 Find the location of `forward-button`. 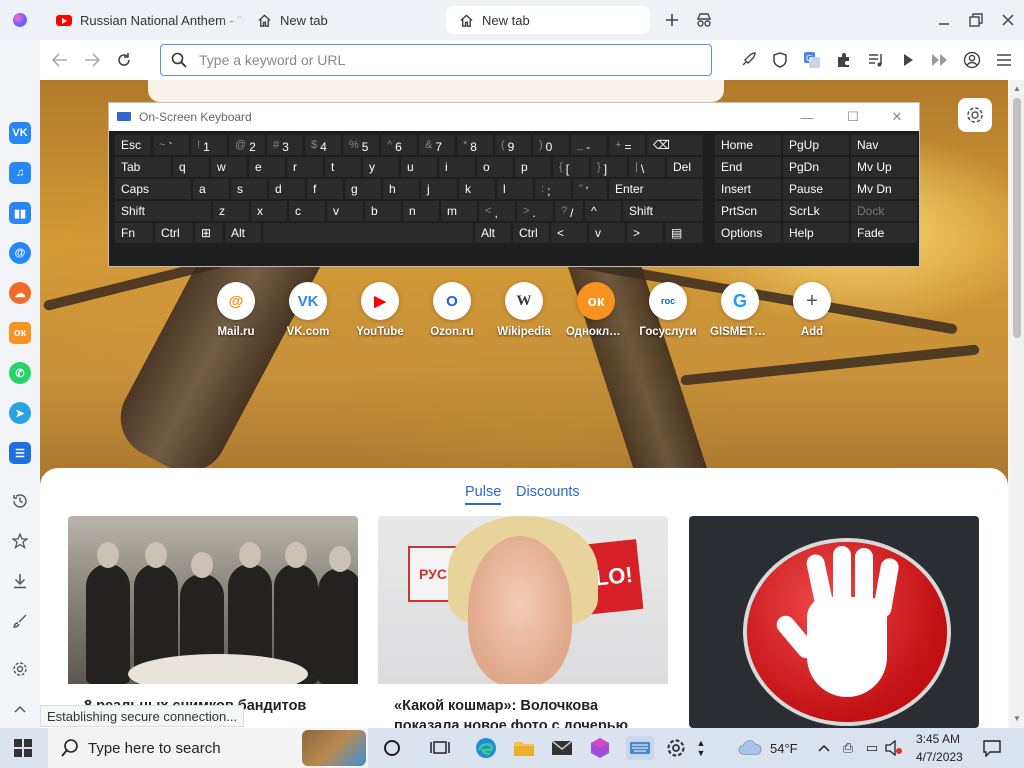

forward-button is located at coordinates (92, 60).